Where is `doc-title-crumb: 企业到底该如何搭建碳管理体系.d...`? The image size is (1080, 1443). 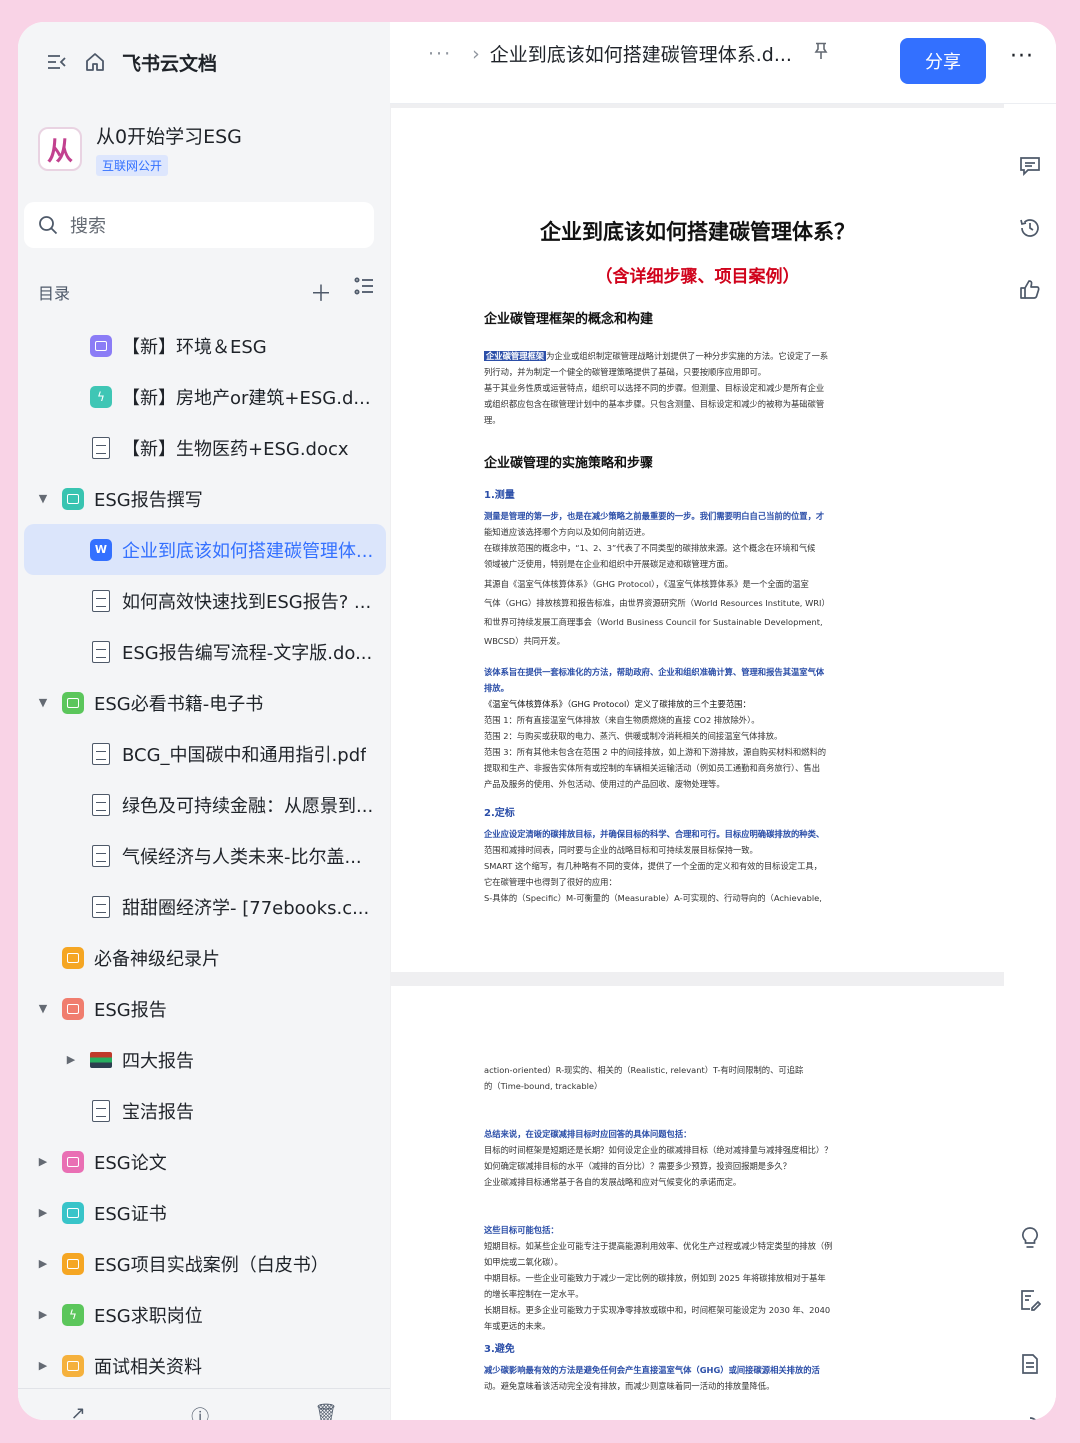
doc-title-crumb: 企业到底该如何搭建碳管理体系.d... is located at coordinates (641, 53).